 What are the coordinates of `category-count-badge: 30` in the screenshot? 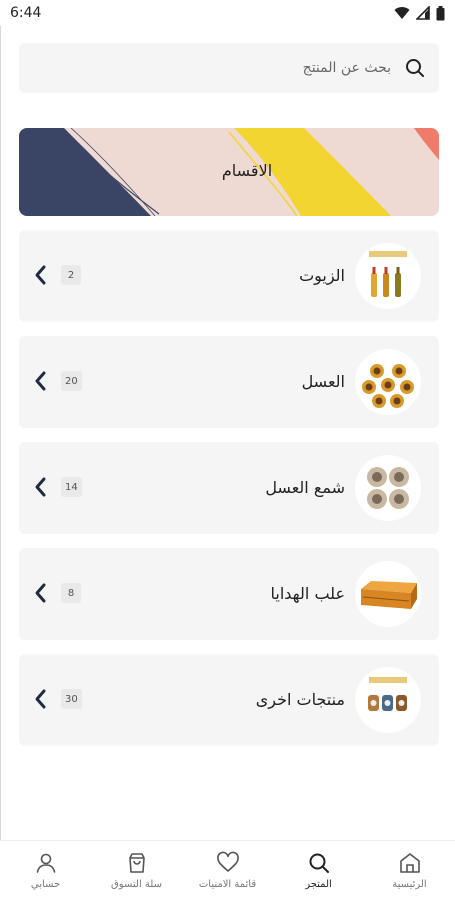 It's located at (71, 699).